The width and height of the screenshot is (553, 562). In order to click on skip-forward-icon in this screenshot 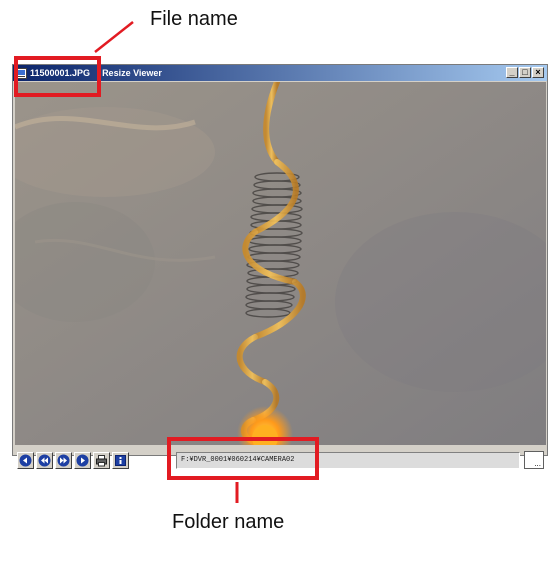, I will do `click(82, 460)`.